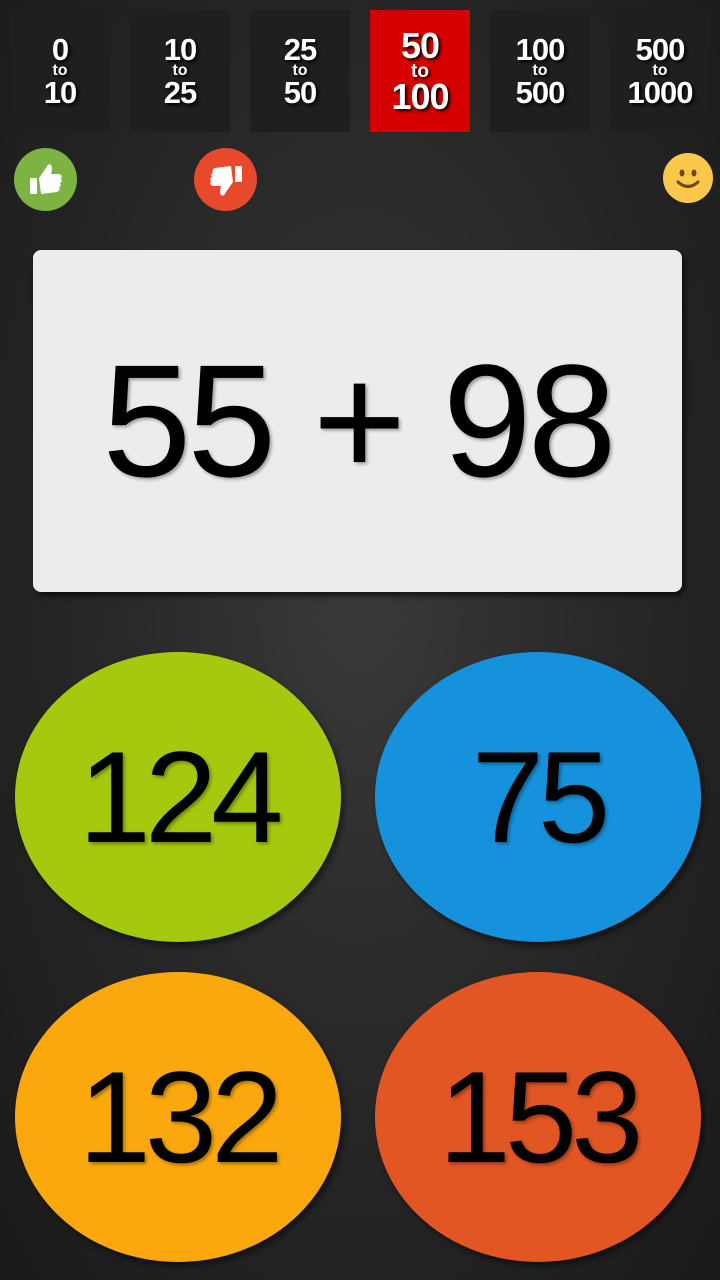  What do you see at coordinates (181, 797) in the screenshot?
I see `answer-value: 124` at bounding box center [181, 797].